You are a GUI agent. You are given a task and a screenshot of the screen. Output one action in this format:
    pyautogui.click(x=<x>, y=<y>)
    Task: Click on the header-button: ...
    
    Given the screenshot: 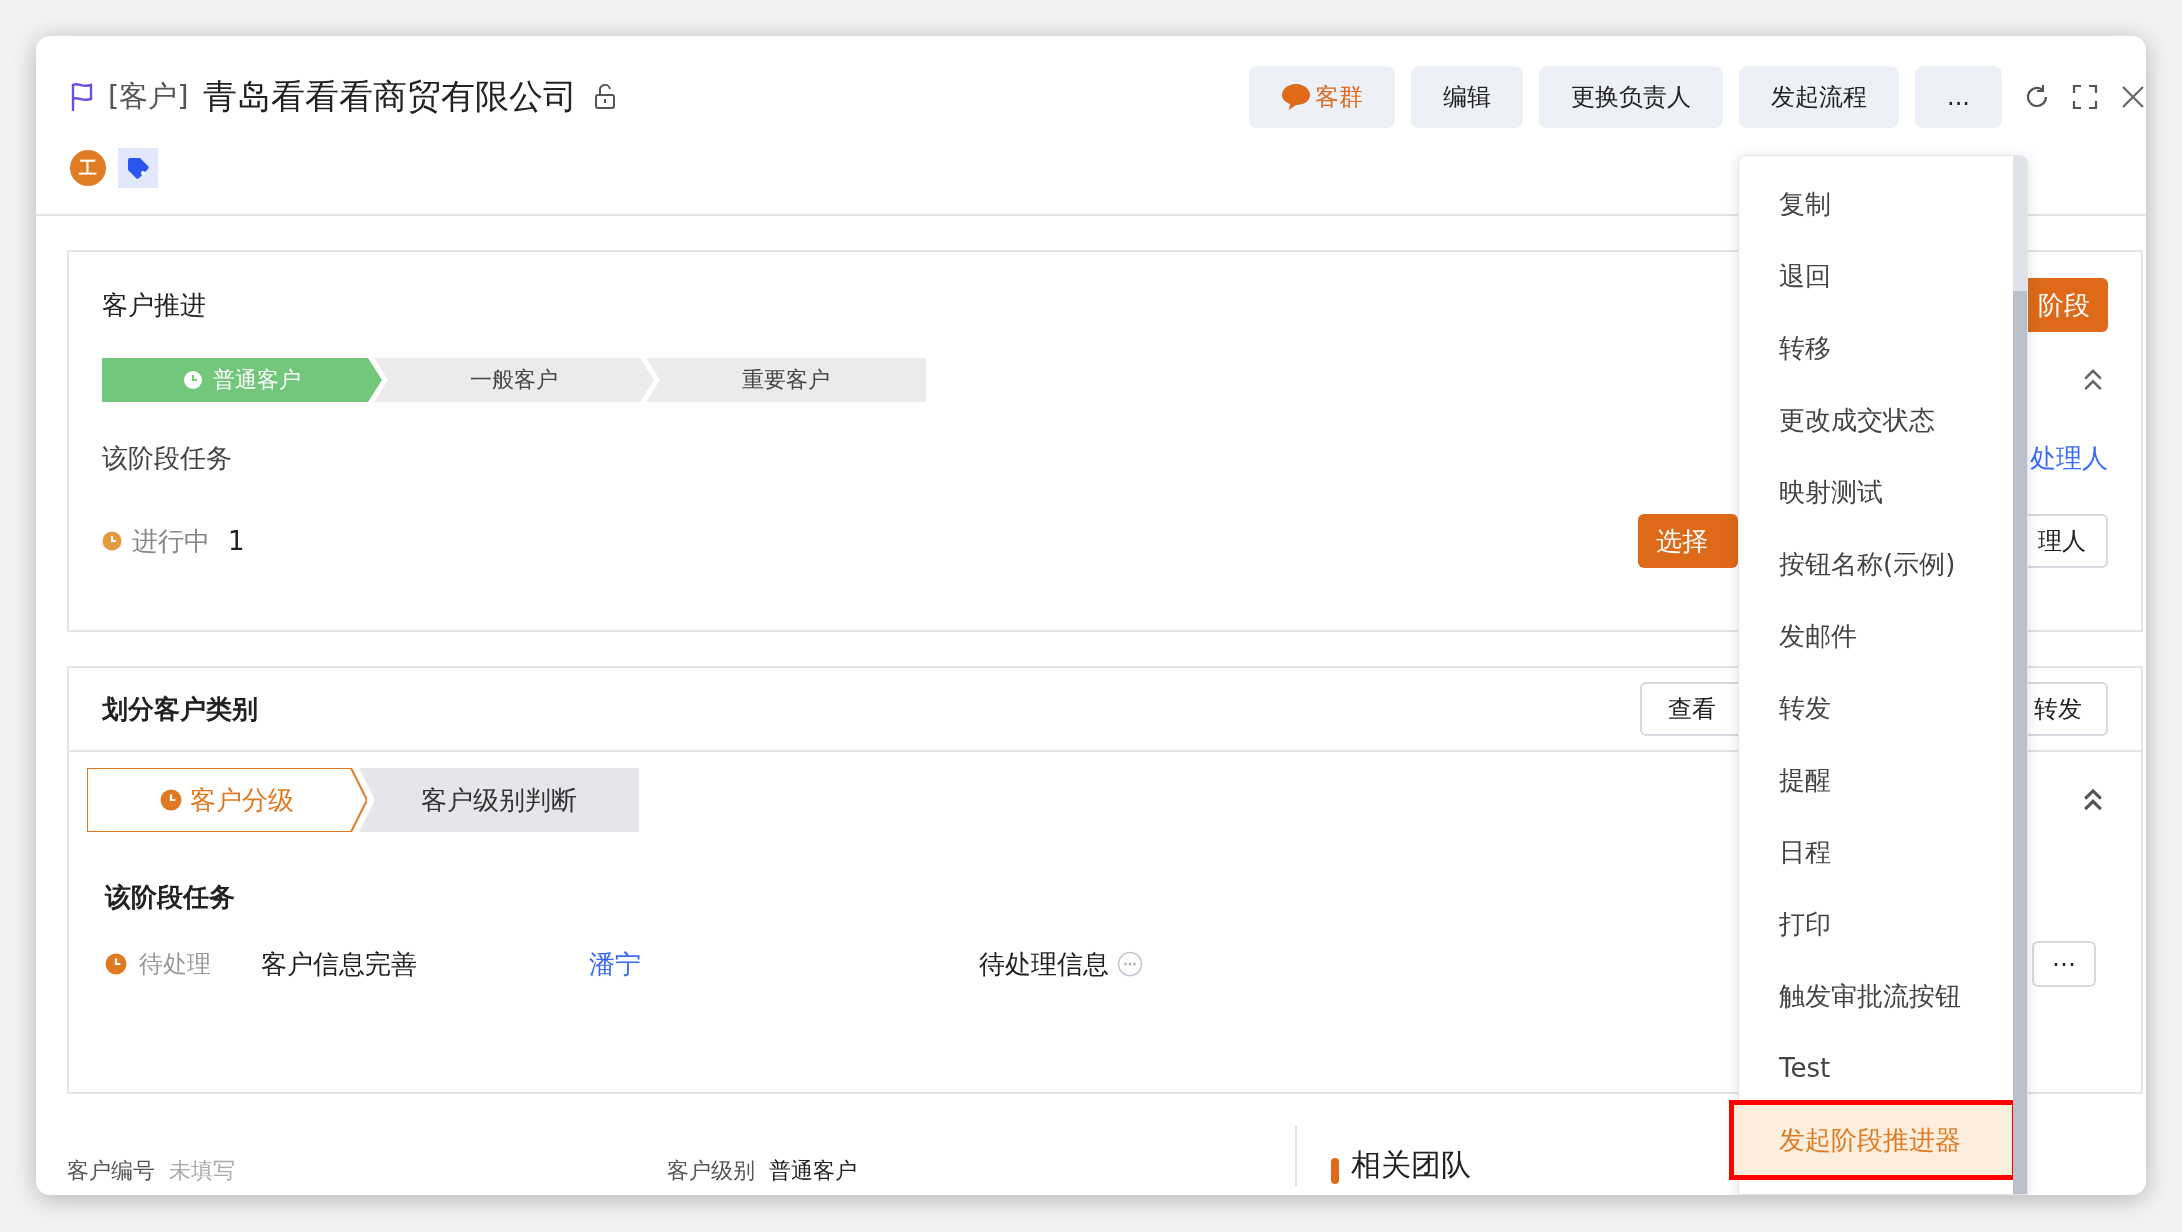 What is the action you would take?
    pyautogui.click(x=1958, y=97)
    